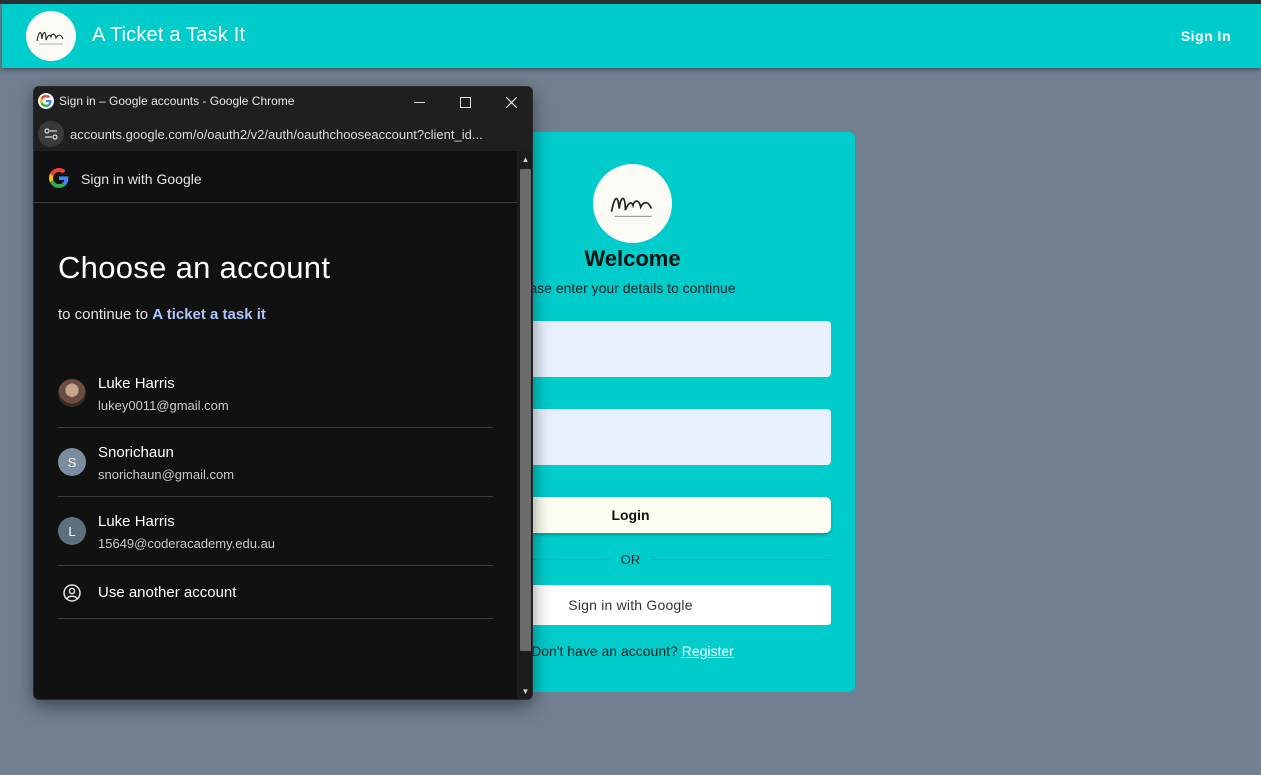  Describe the element at coordinates (194, 267) in the screenshot. I see `choose-account-heading: Choose an account` at that location.